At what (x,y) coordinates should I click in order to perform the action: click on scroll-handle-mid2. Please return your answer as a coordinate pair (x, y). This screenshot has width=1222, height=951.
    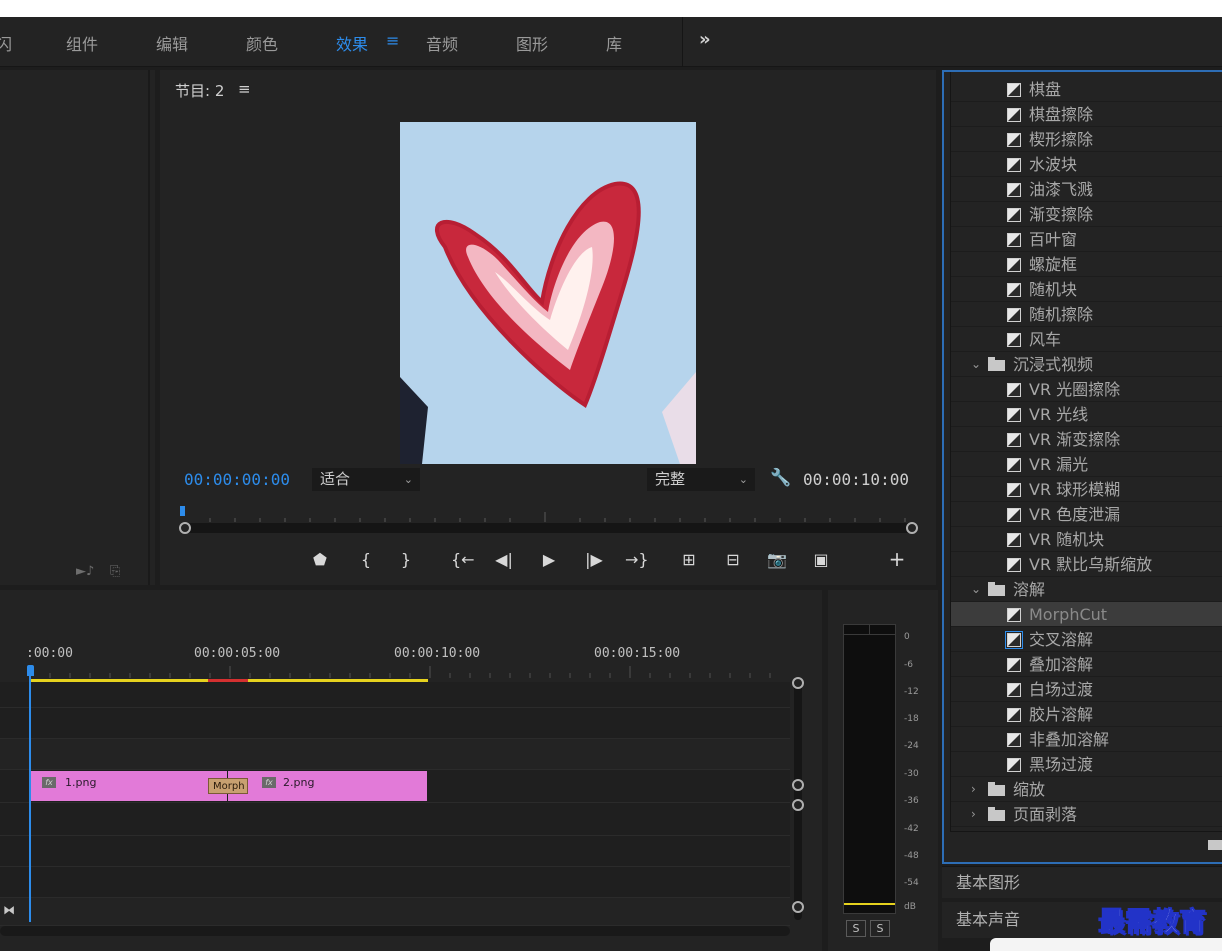
    Looking at the image, I should click on (798, 805).